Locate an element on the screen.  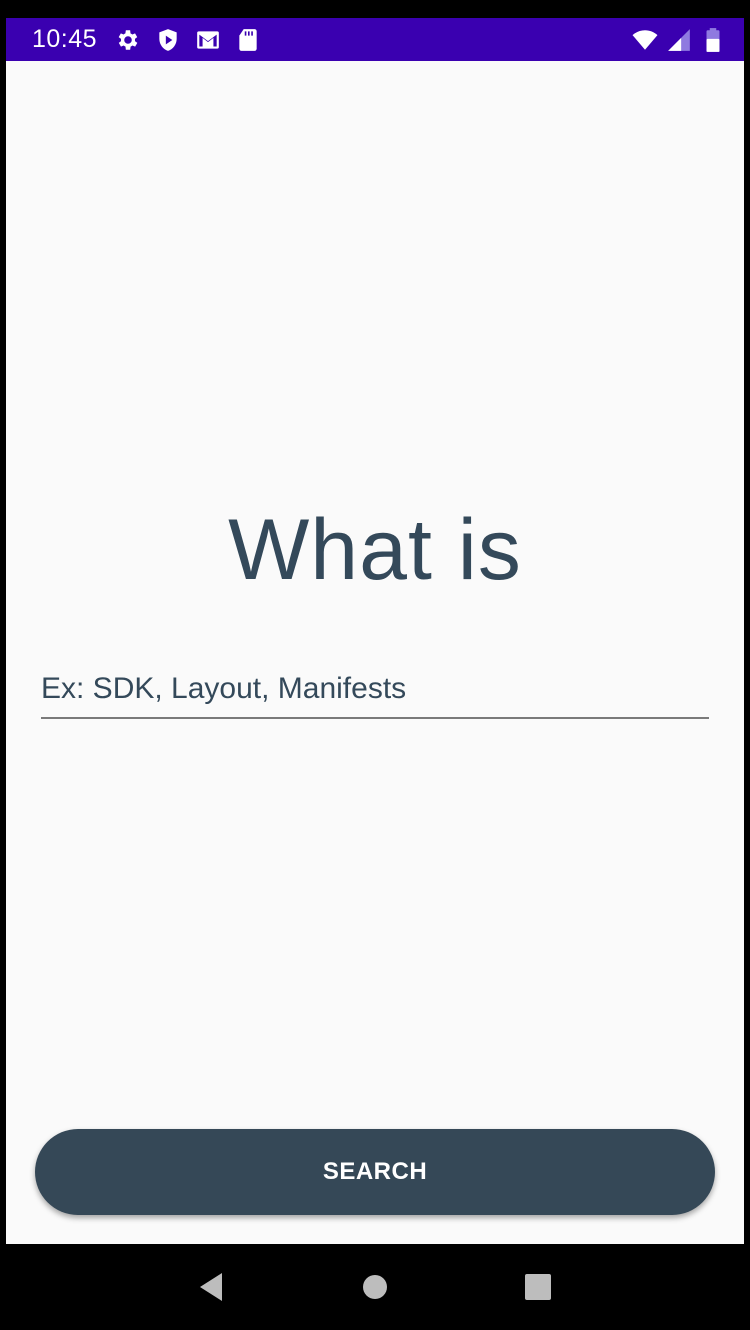
page-title: What is is located at coordinates (375, 550).